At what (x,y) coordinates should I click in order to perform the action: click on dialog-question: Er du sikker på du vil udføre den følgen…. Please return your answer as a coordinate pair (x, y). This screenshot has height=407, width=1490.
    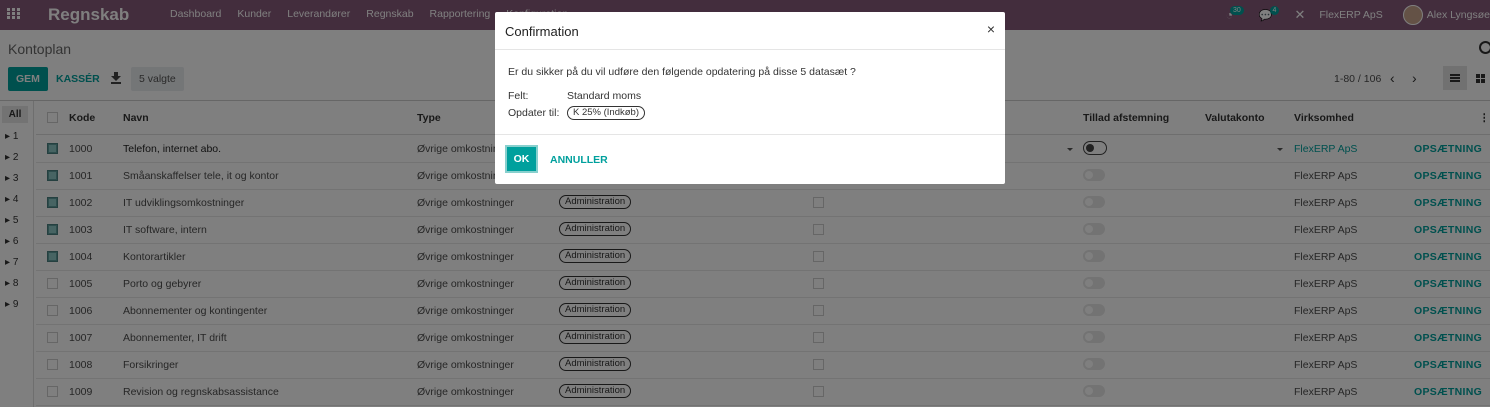
    Looking at the image, I should click on (682, 72).